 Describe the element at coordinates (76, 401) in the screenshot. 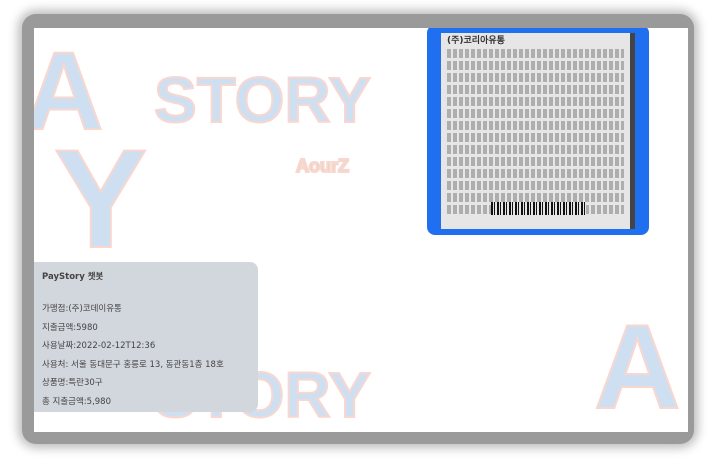

I see `total-line: 총 지출금액:5,980` at that location.